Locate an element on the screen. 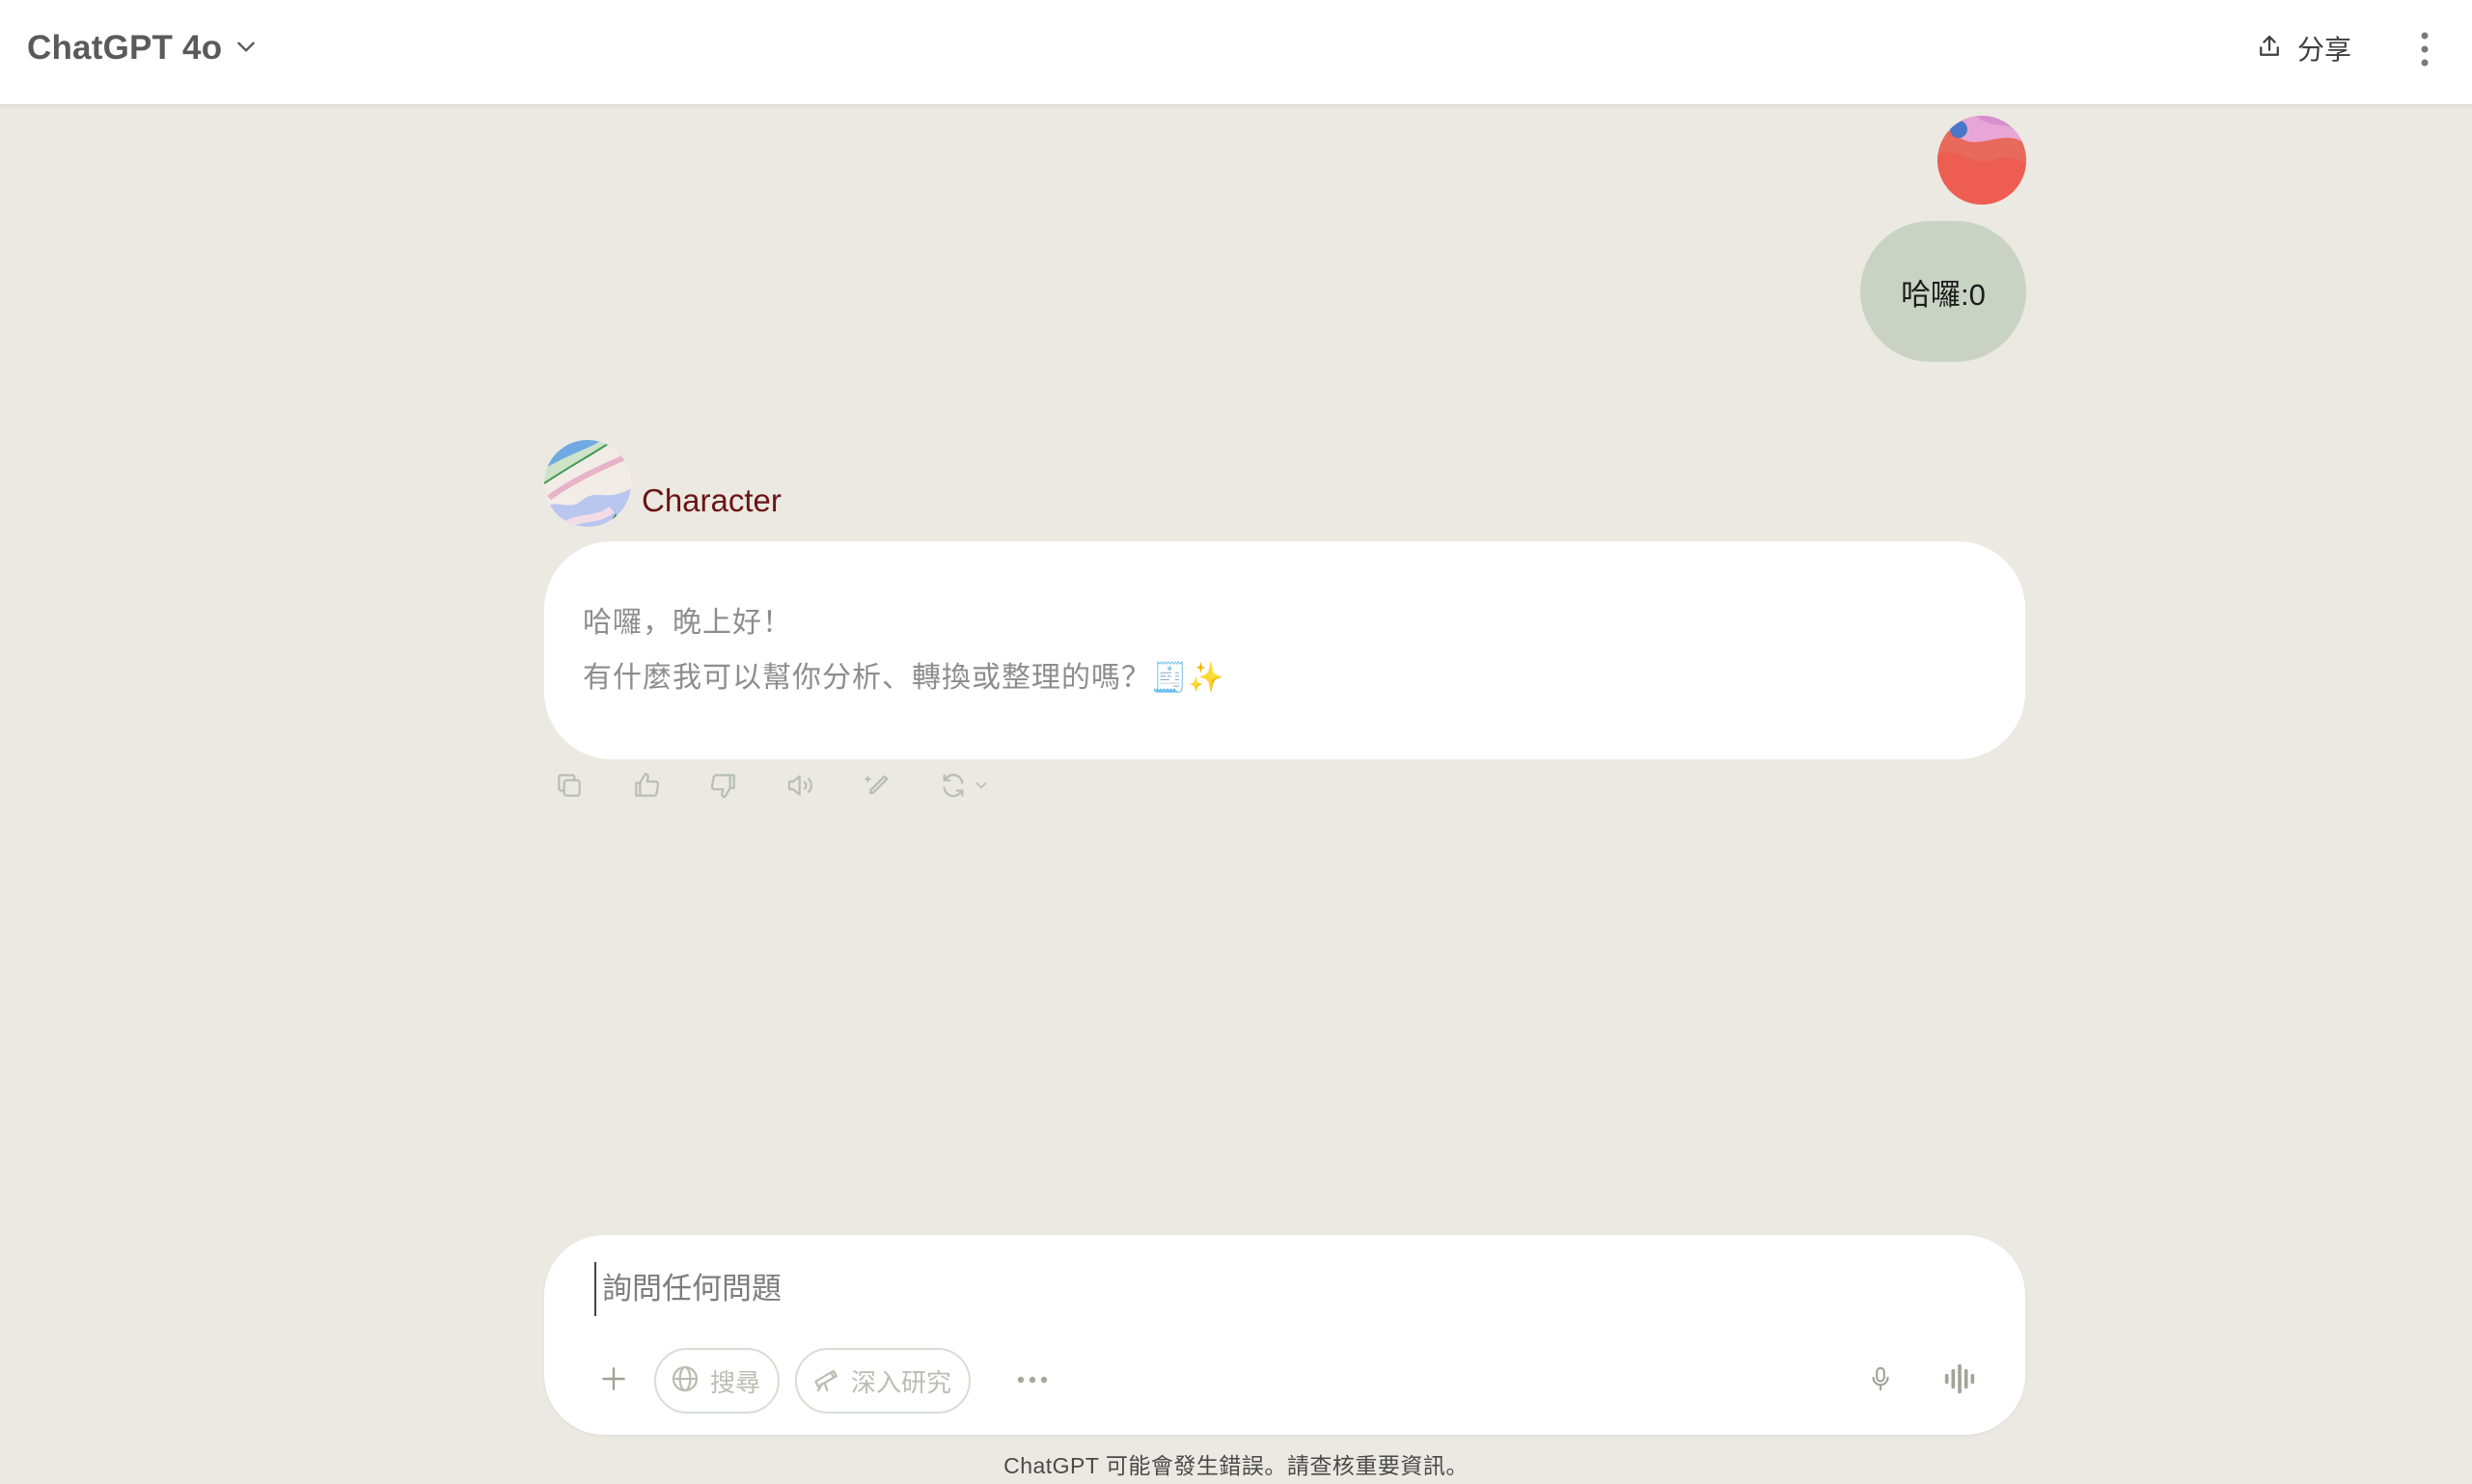  copy-button is located at coordinates (569, 787).